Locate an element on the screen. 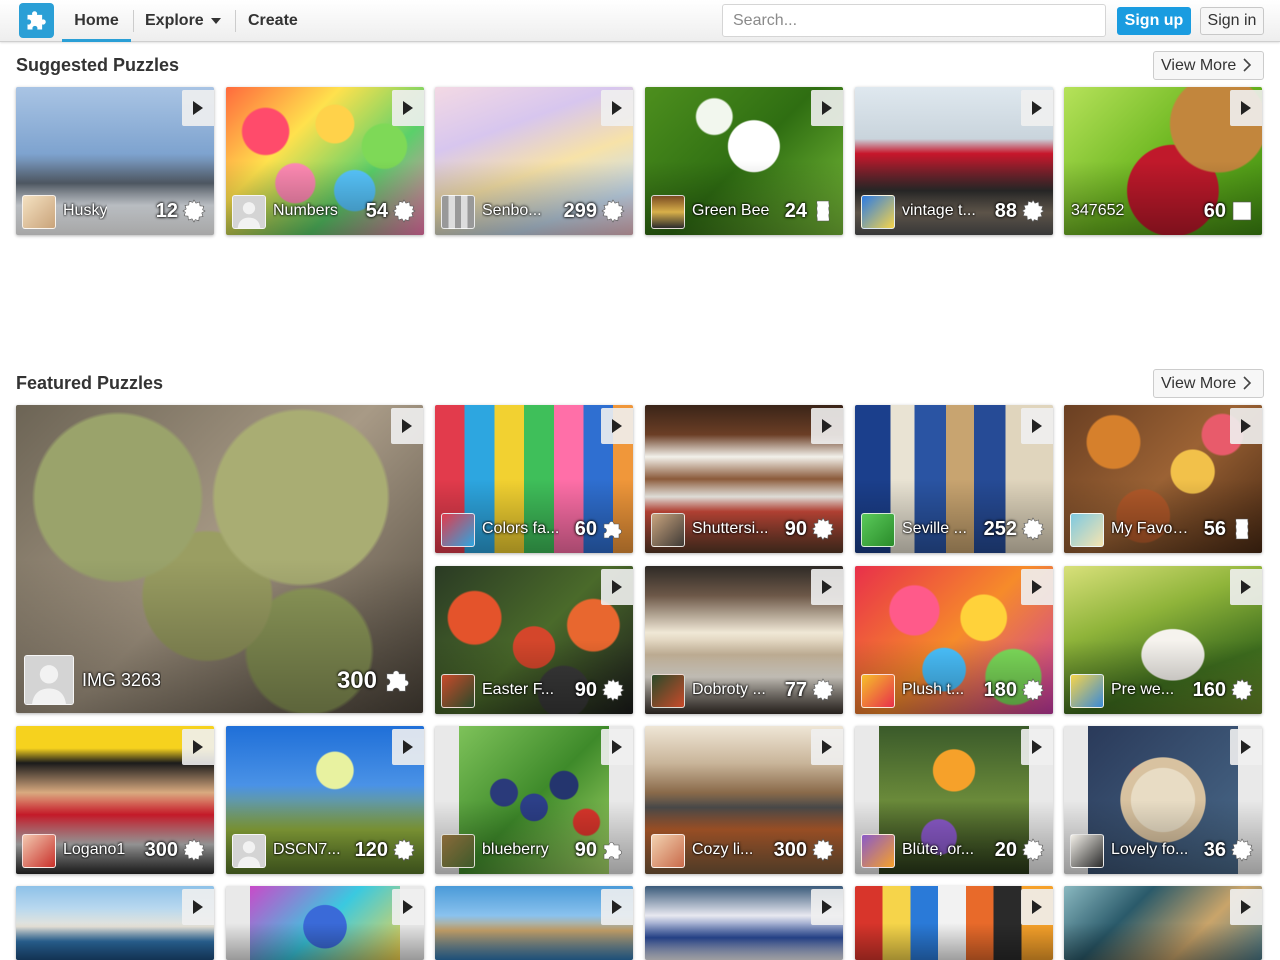  caret-down-icon is located at coordinates (215, 20).